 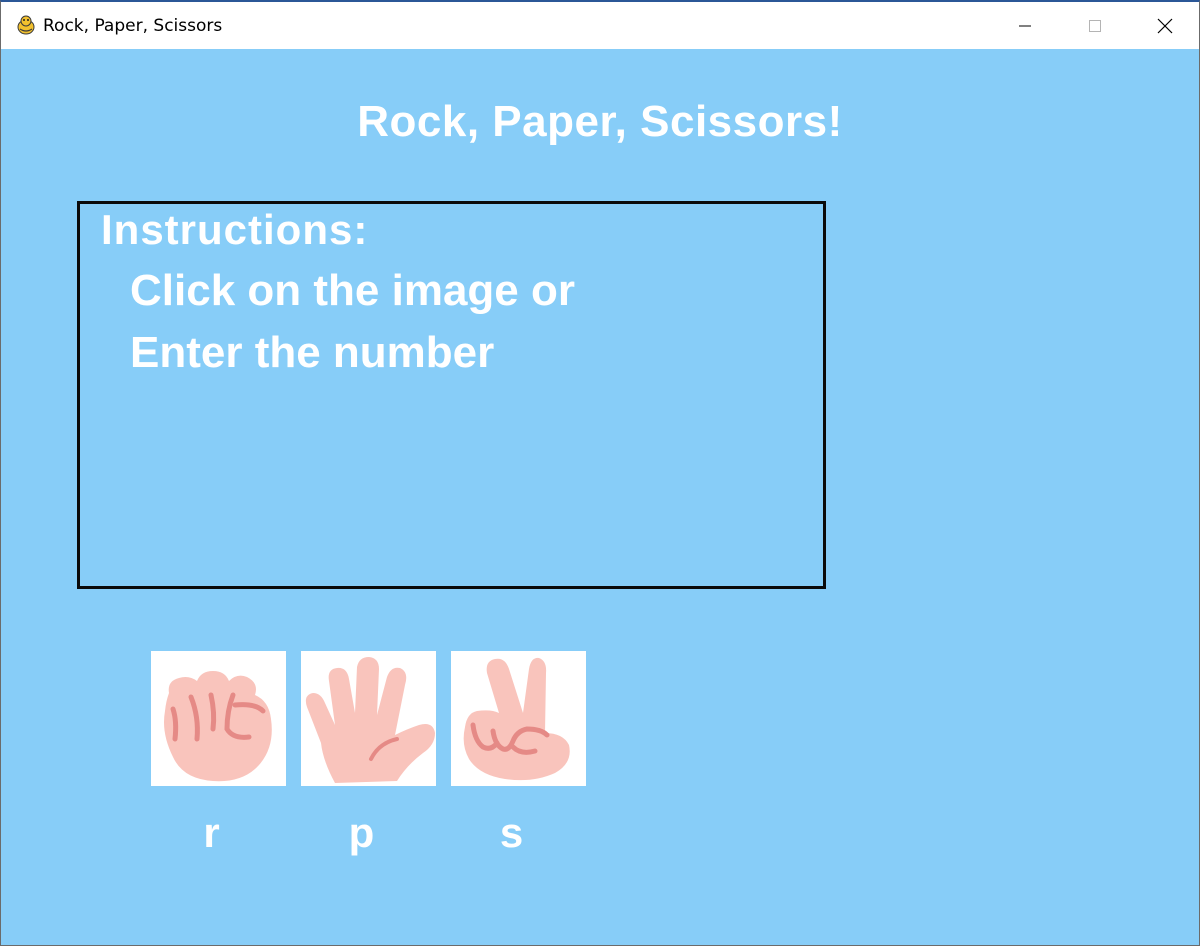 What do you see at coordinates (600, 25) in the screenshot?
I see `title-bar: Rock, Paper, Scissors` at bounding box center [600, 25].